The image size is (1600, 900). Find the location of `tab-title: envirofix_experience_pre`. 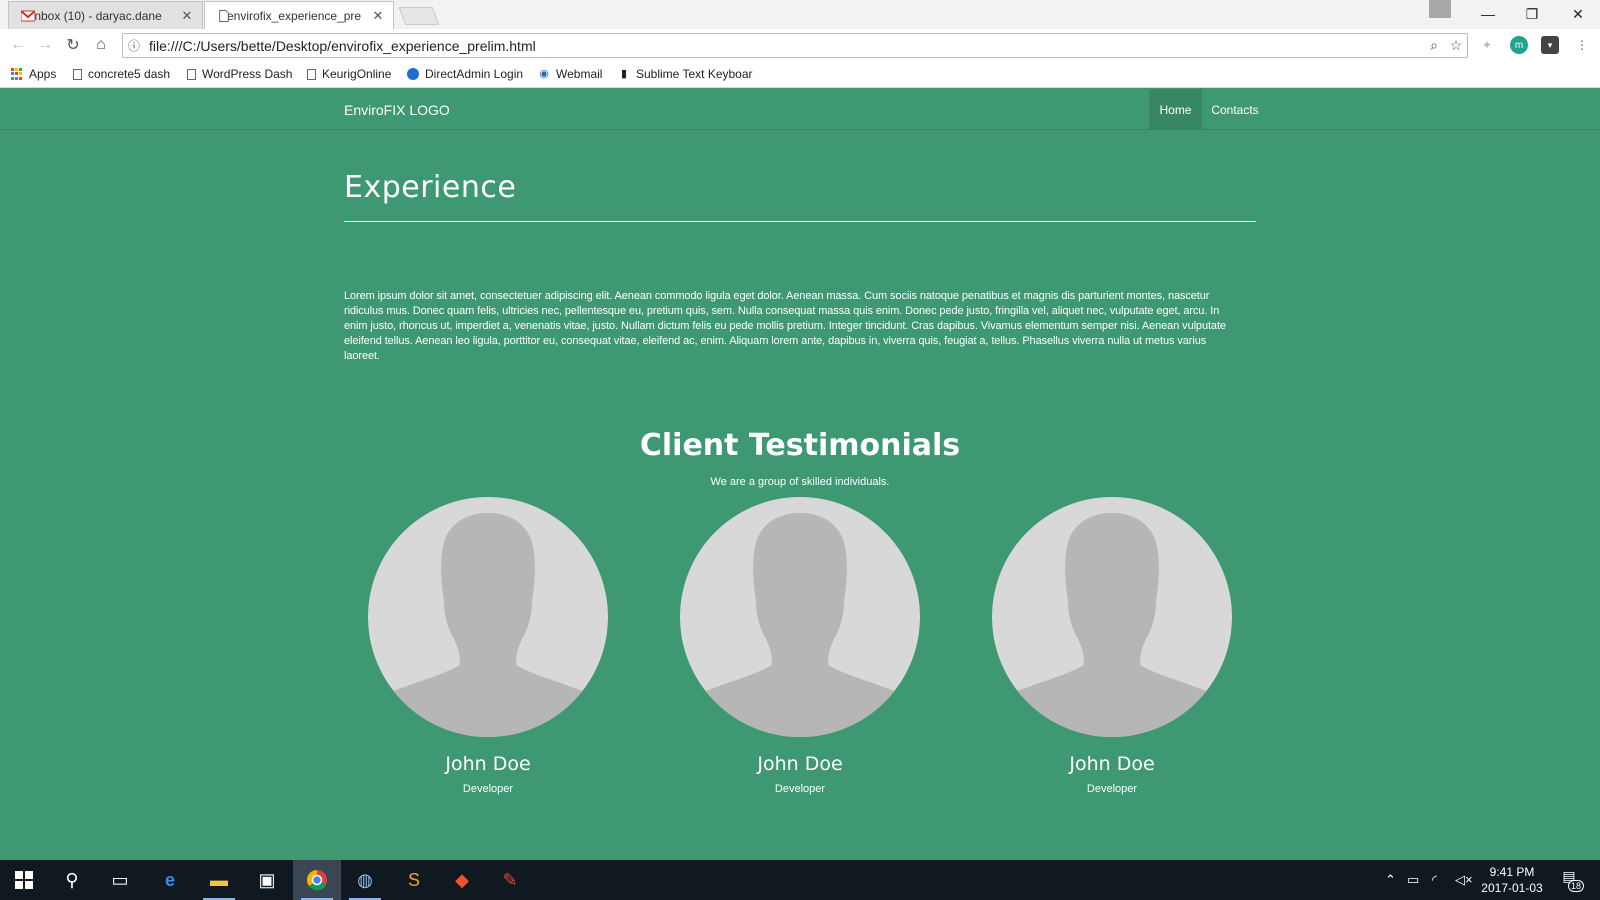

tab-title: envirofix_experience_pre is located at coordinates (294, 15).